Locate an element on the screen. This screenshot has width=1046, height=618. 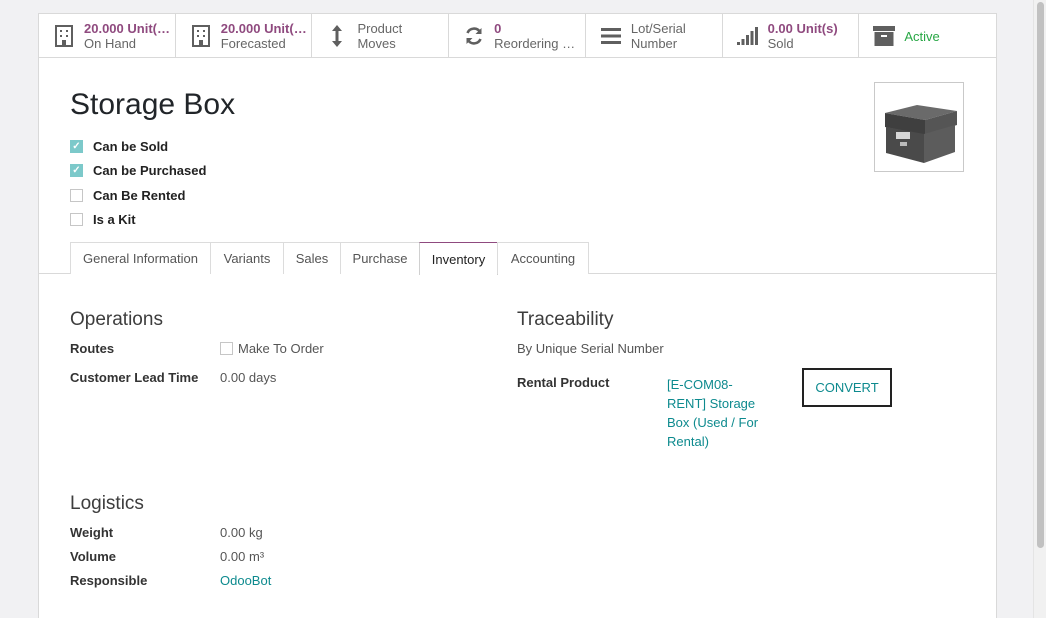
on-hand-button: 20.000 Unit(… On Hand is located at coordinates (107, 36).